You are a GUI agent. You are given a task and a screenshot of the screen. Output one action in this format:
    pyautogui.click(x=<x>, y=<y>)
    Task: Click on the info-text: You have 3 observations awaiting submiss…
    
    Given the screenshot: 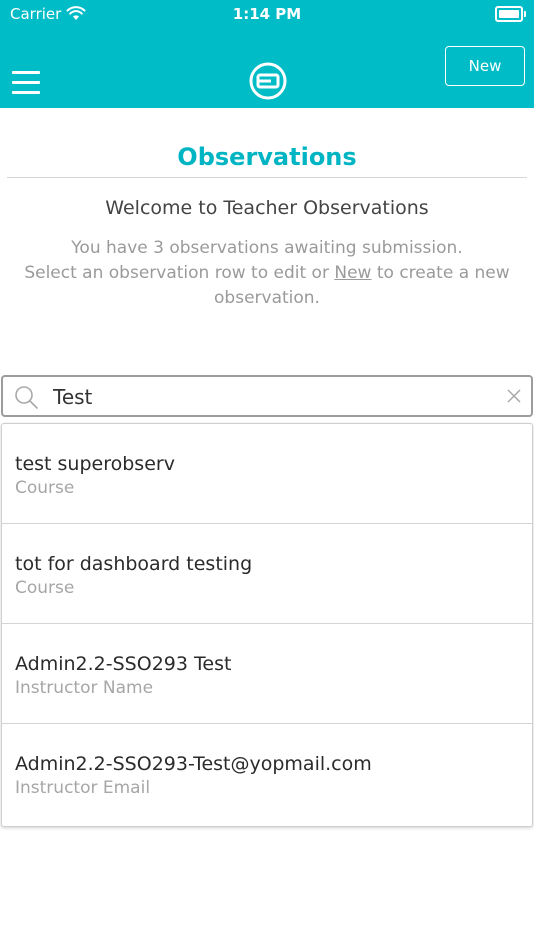 What is the action you would take?
    pyautogui.click(x=267, y=273)
    